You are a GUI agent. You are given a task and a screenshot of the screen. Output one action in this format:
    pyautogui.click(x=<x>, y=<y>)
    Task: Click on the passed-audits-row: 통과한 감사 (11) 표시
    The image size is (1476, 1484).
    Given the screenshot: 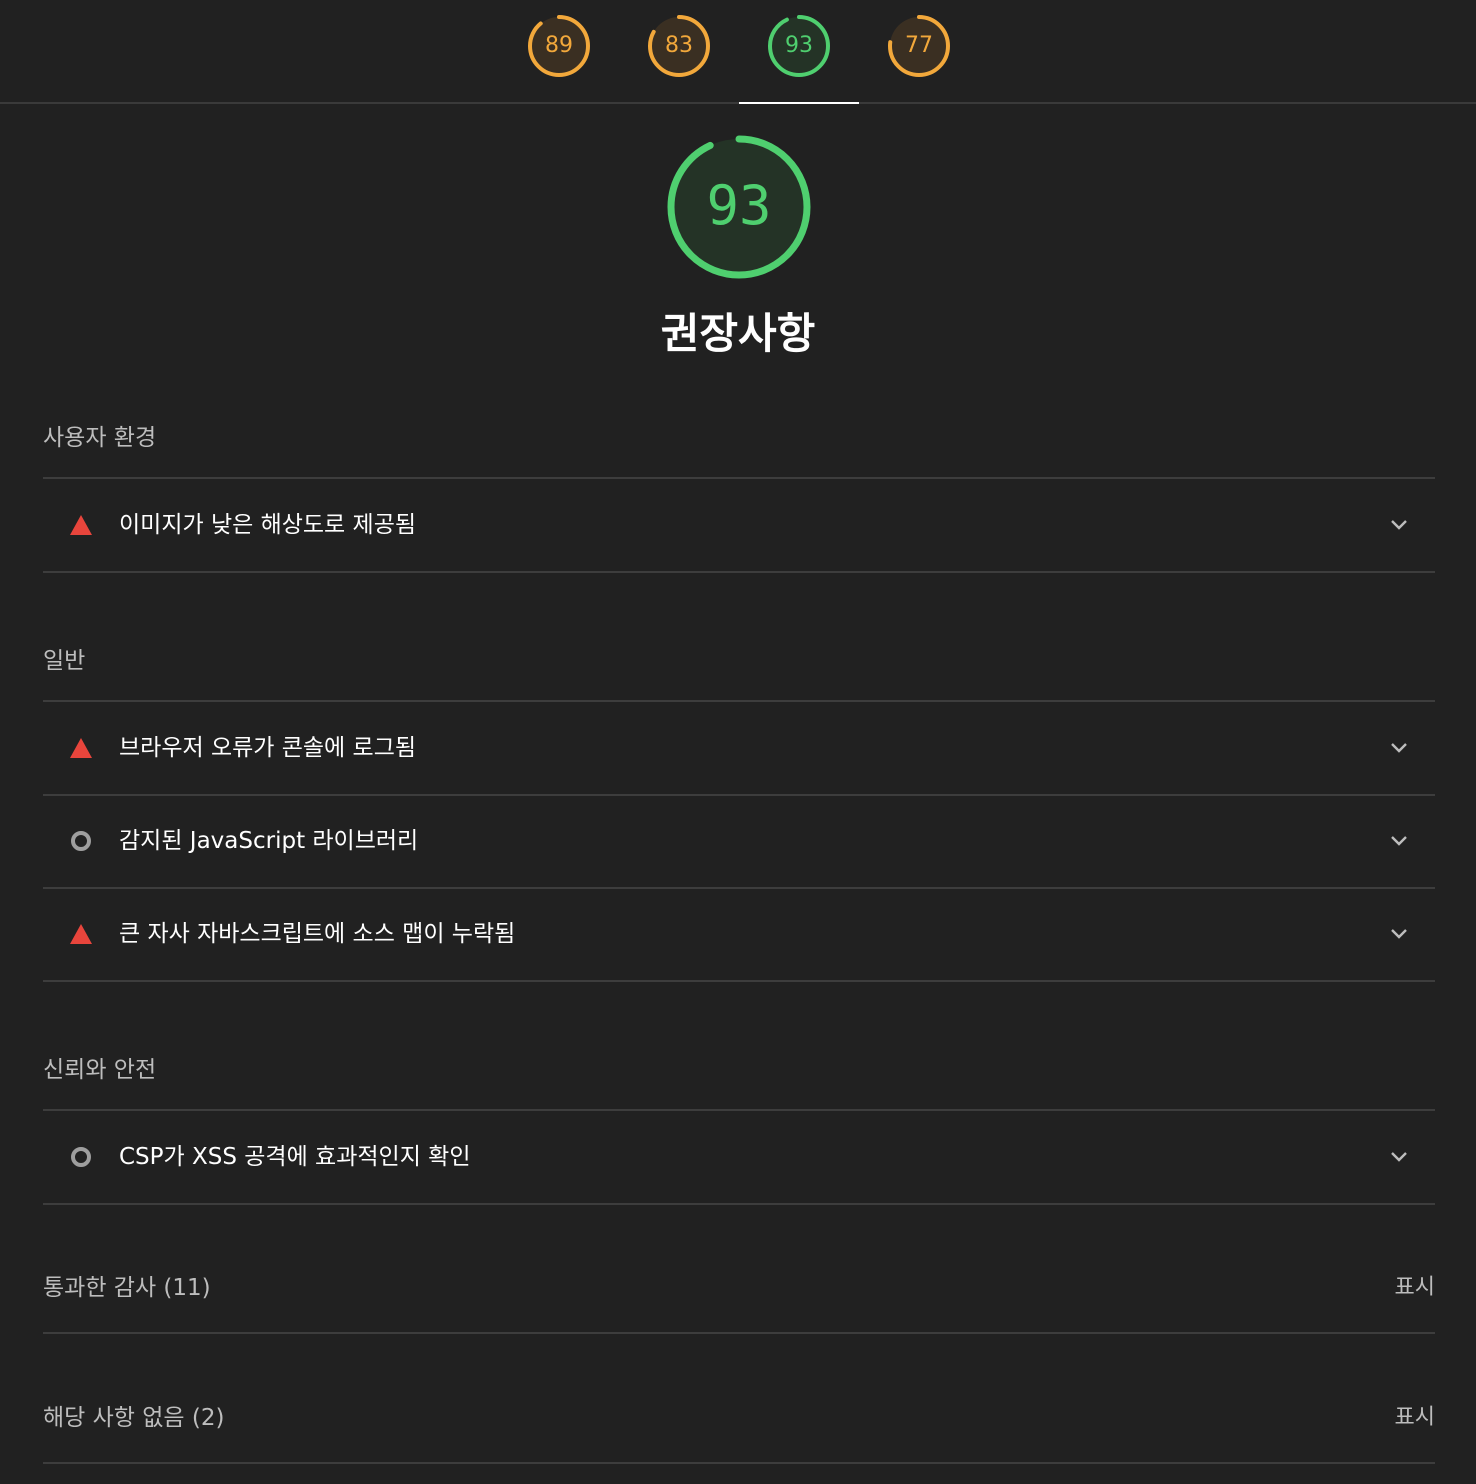 What is the action you would take?
    pyautogui.click(x=739, y=1288)
    